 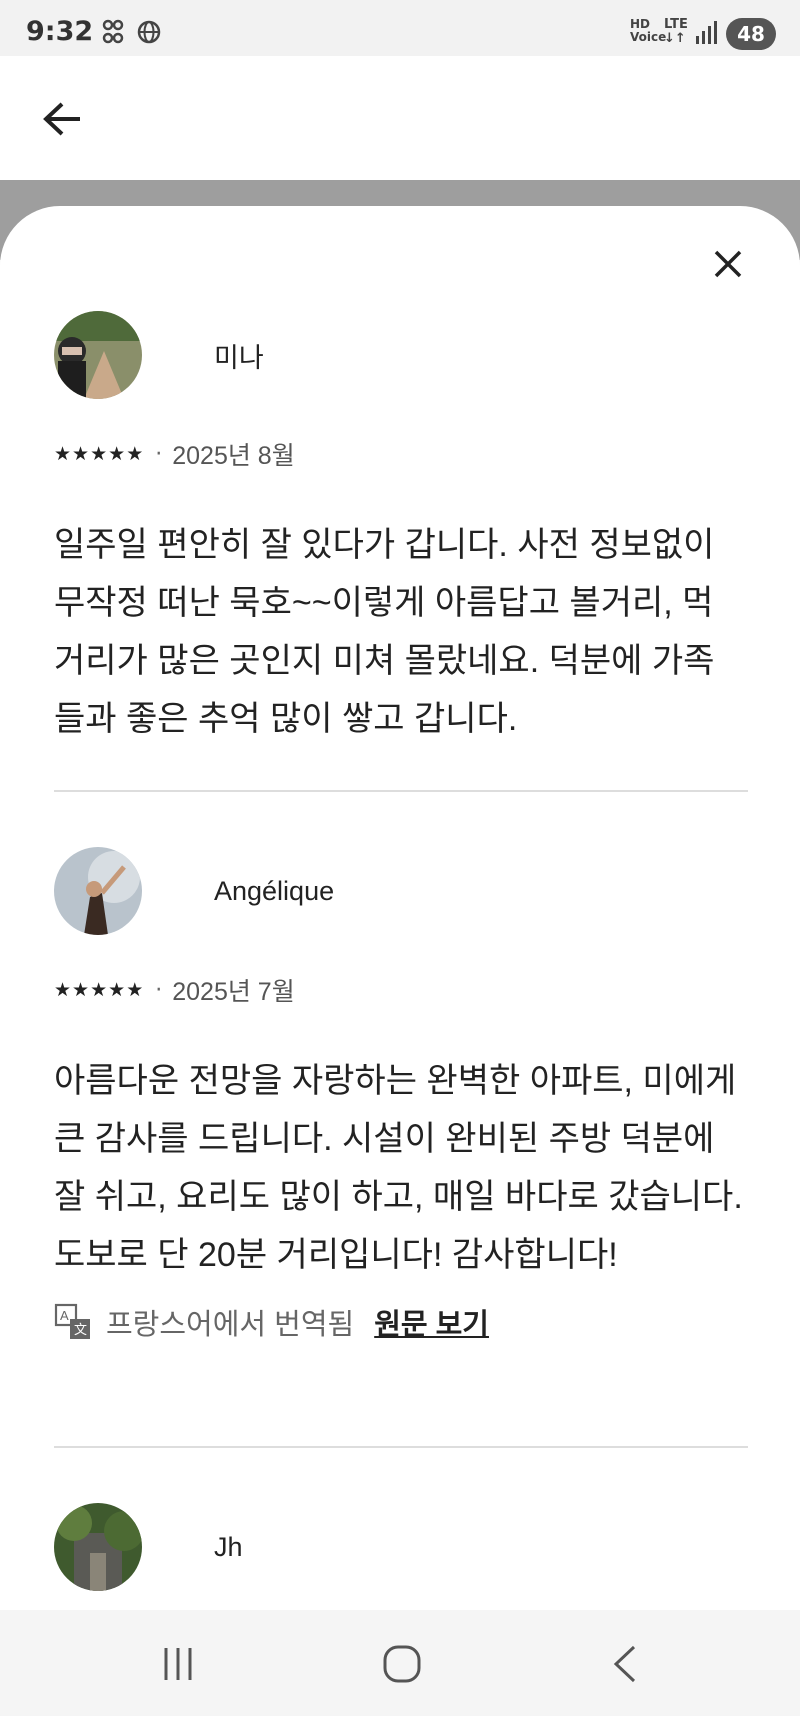 What do you see at coordinates (401, 990) in the screenshot?
I see `review-meta: ★ ★ ★ ★ ★ · 2025년 7월` at bounding box center [401, 990].